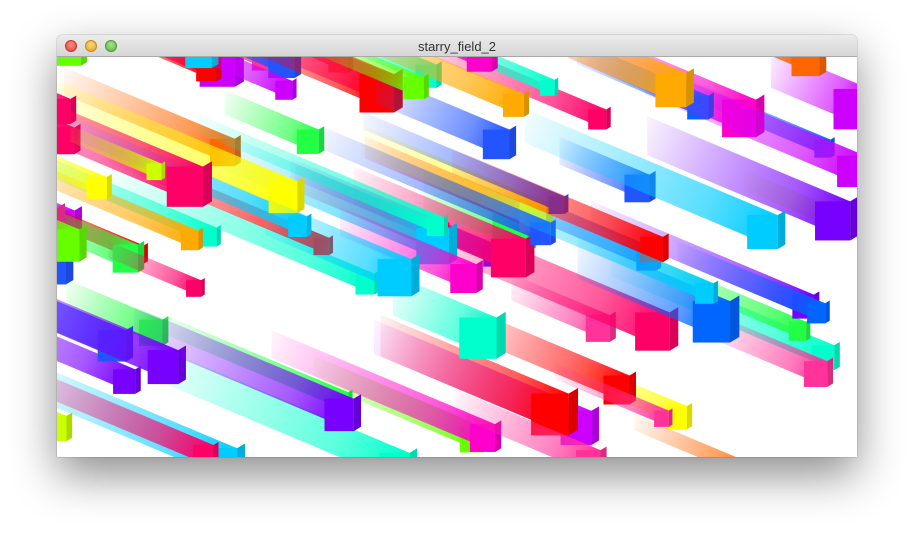  I want to click on star-streak, so click(685, 435).